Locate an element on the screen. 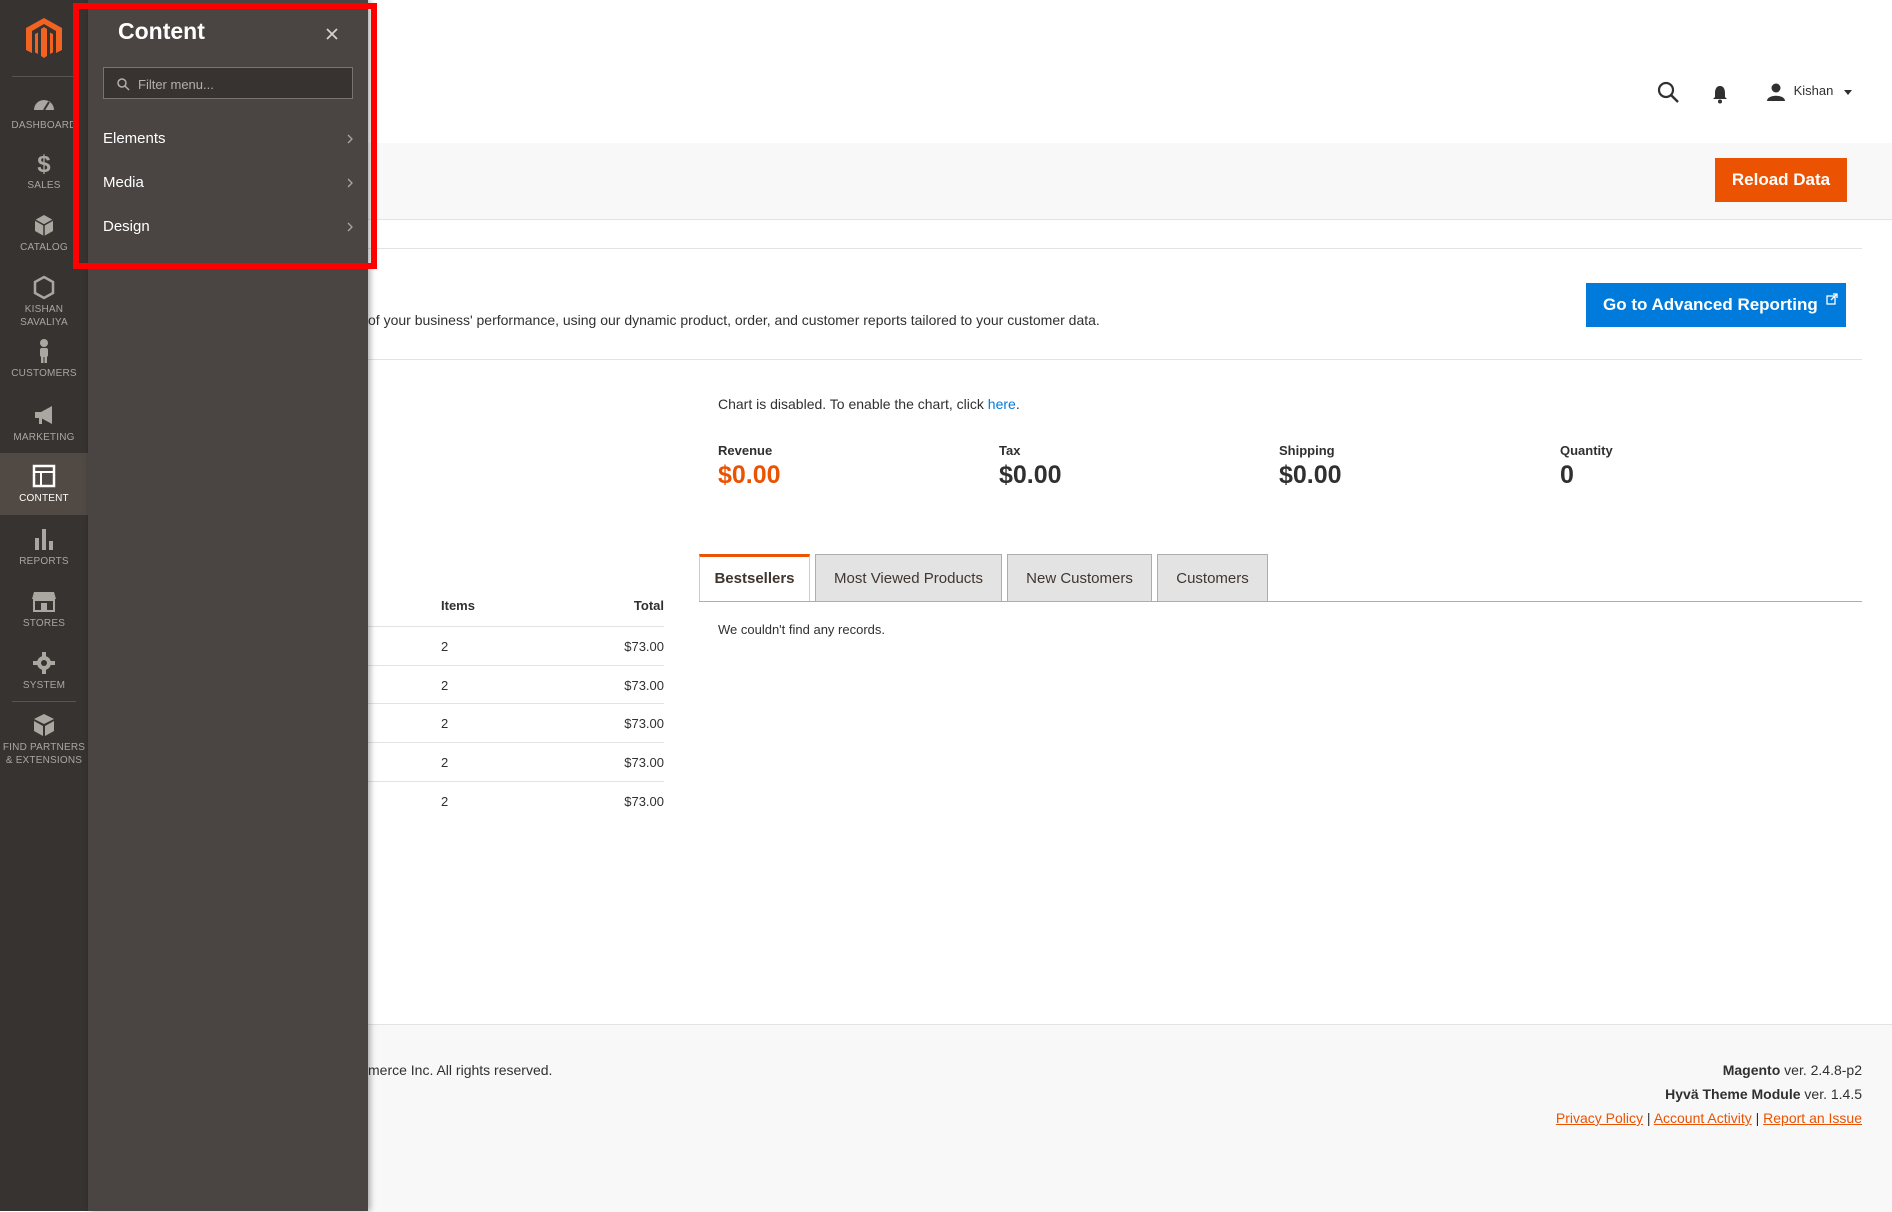 The width and height of the screenshot is (1892, 1212). nav-item-find-partners: FIND PARTNERS & EXTENSIONS is located at coordinates (44, 739).